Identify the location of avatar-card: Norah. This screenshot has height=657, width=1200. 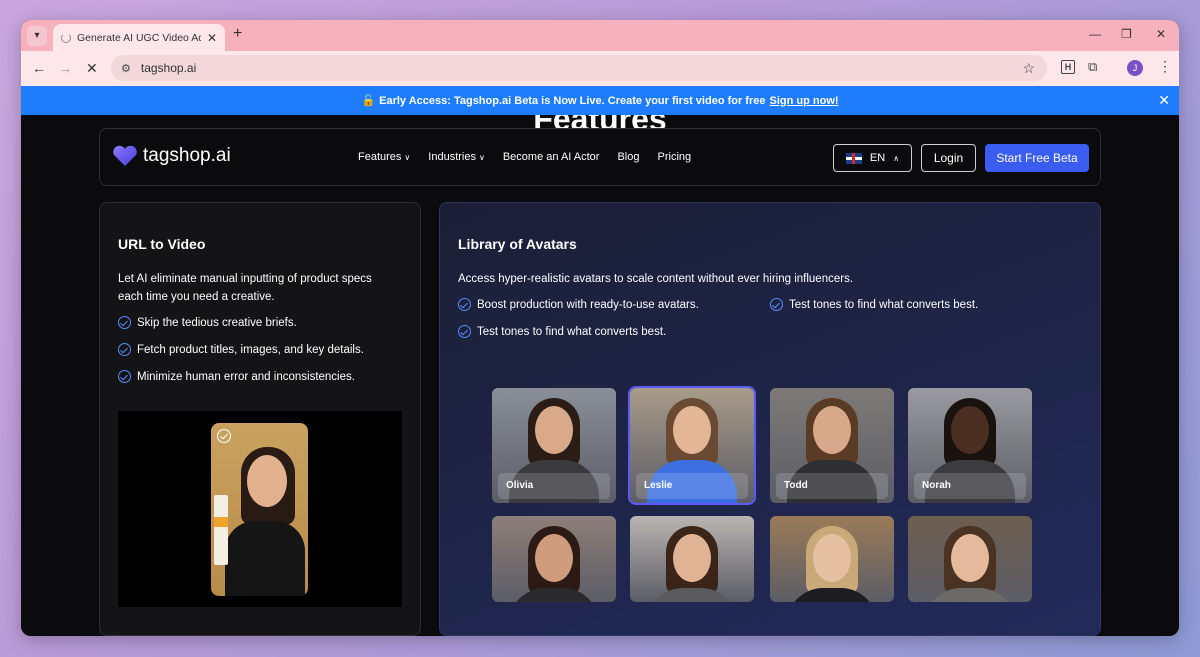
(970, 445).